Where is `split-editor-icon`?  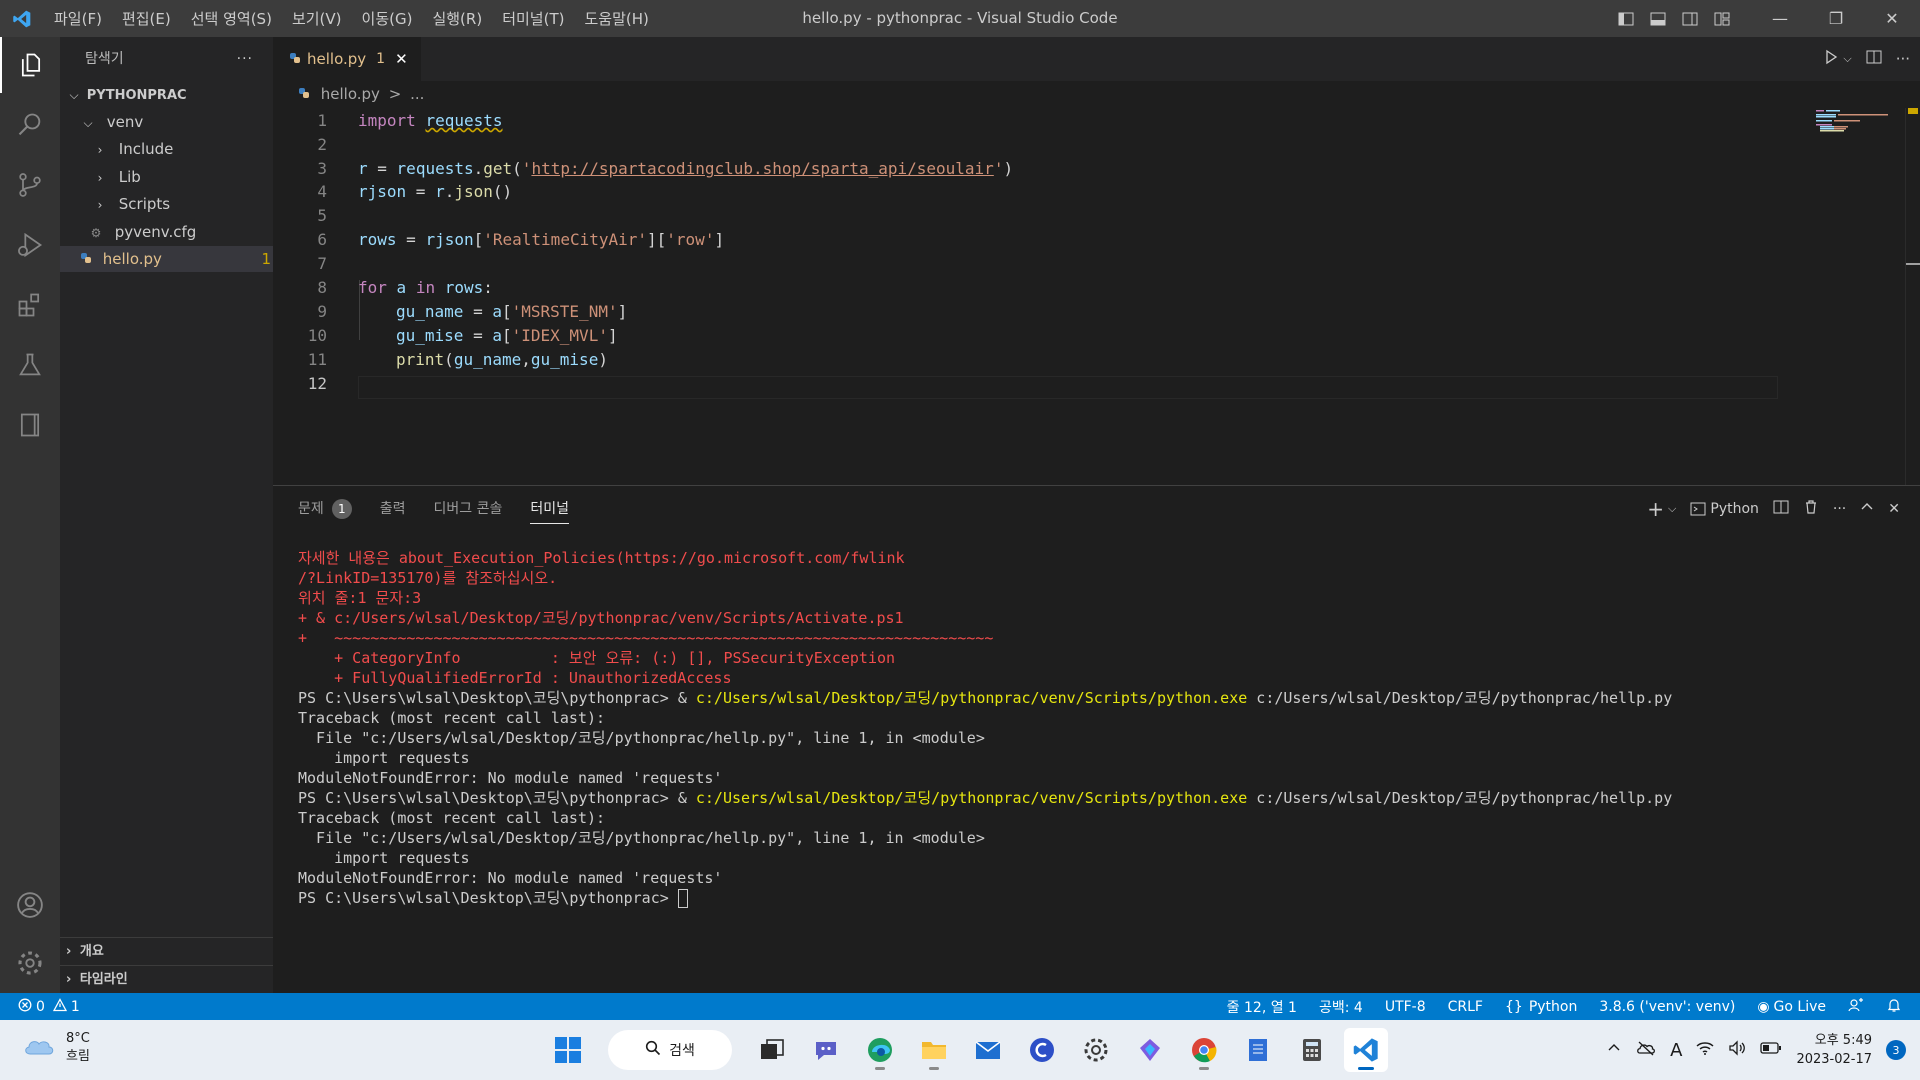
split-editor-icon is located at coordinates (1874, 59).